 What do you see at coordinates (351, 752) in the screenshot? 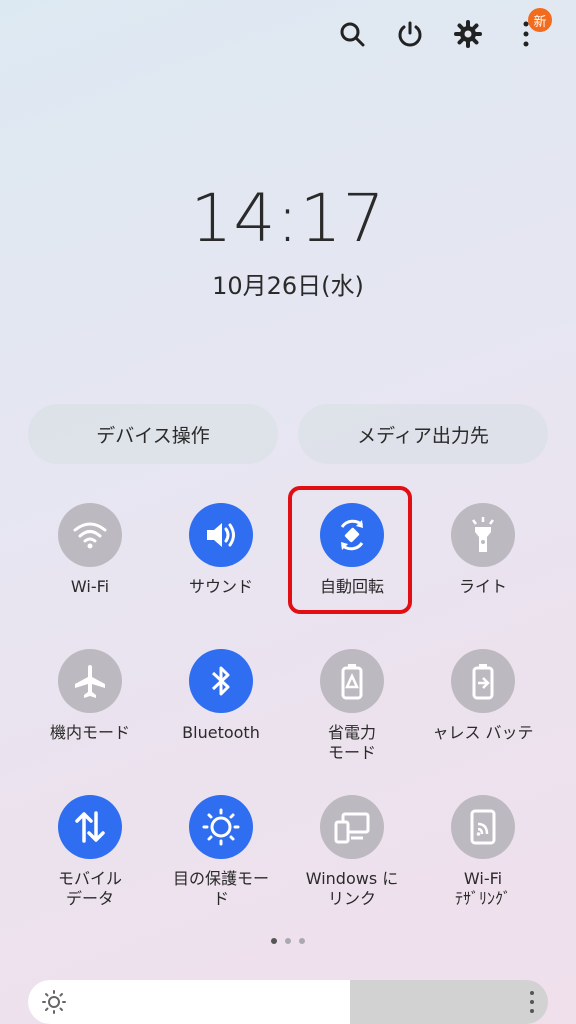
I see `tile-label-line2: モード` at bounding box center [351, 752].